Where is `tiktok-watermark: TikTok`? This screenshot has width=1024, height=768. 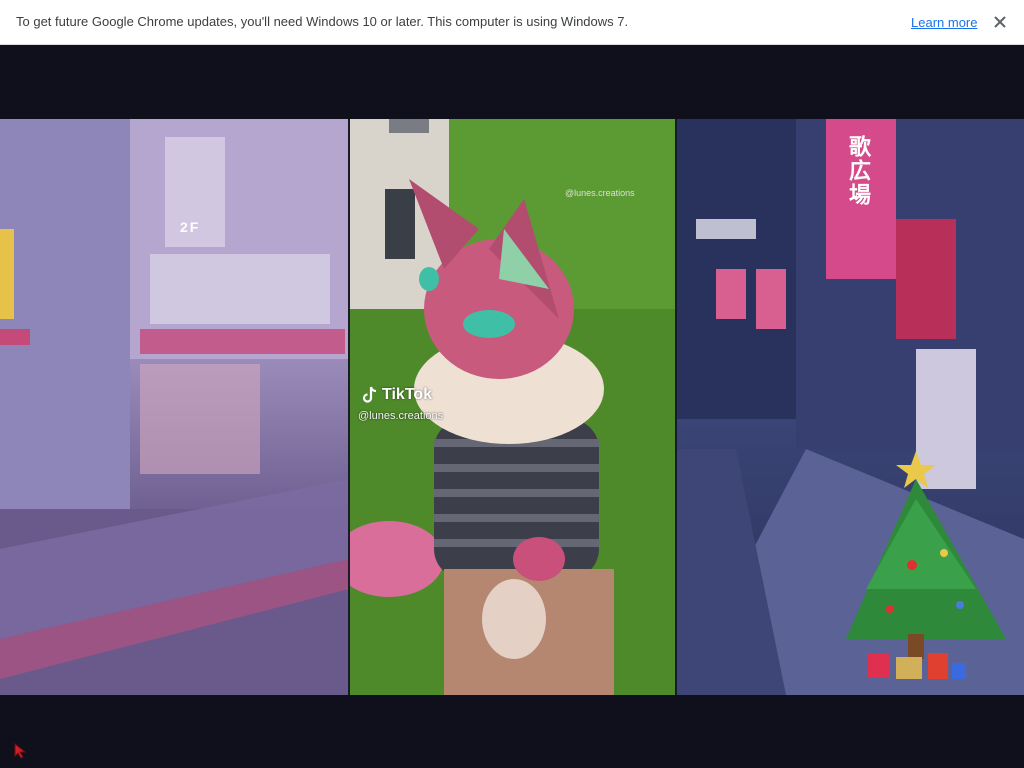
tiktok-watermark: TikTok is located at coordinates (397, 395).